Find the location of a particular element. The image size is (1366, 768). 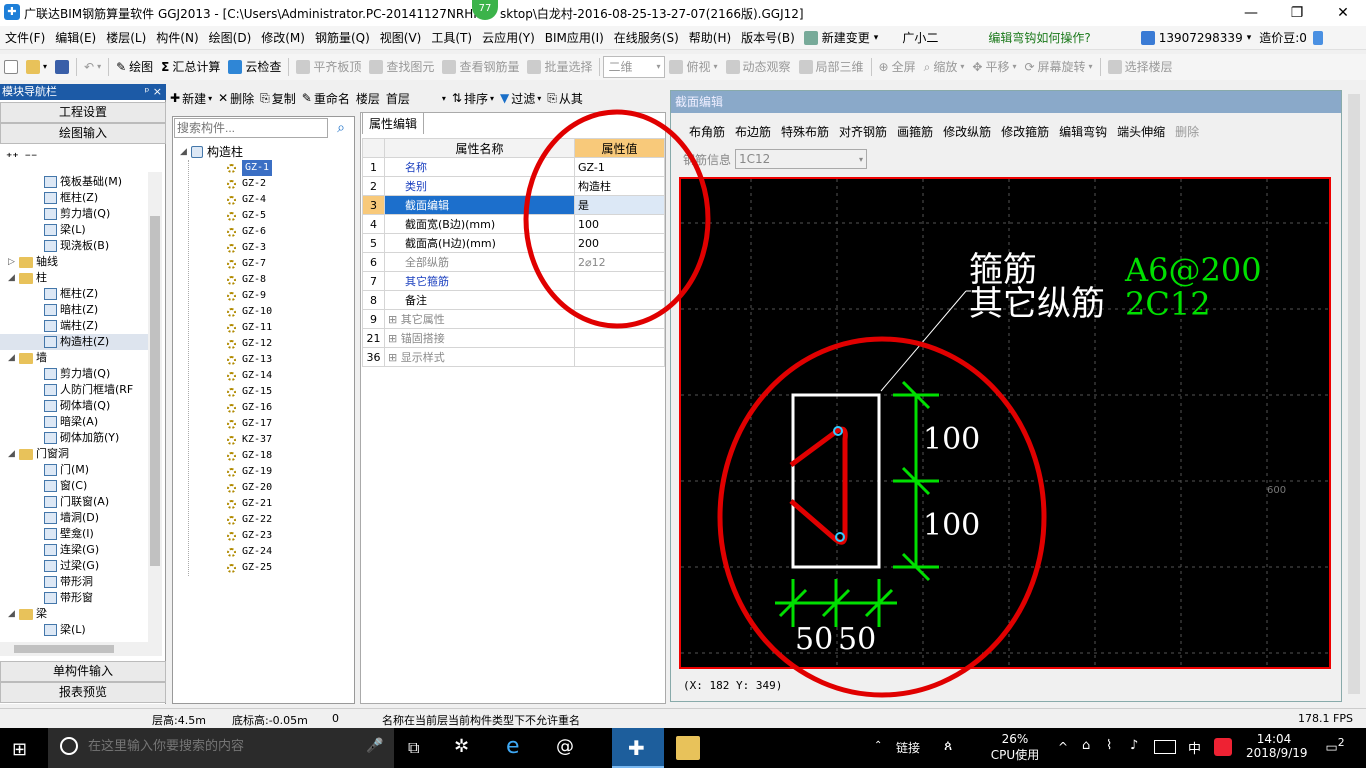

nav-tree-item: 暗梁(A) is located at coordinates (74, 422).